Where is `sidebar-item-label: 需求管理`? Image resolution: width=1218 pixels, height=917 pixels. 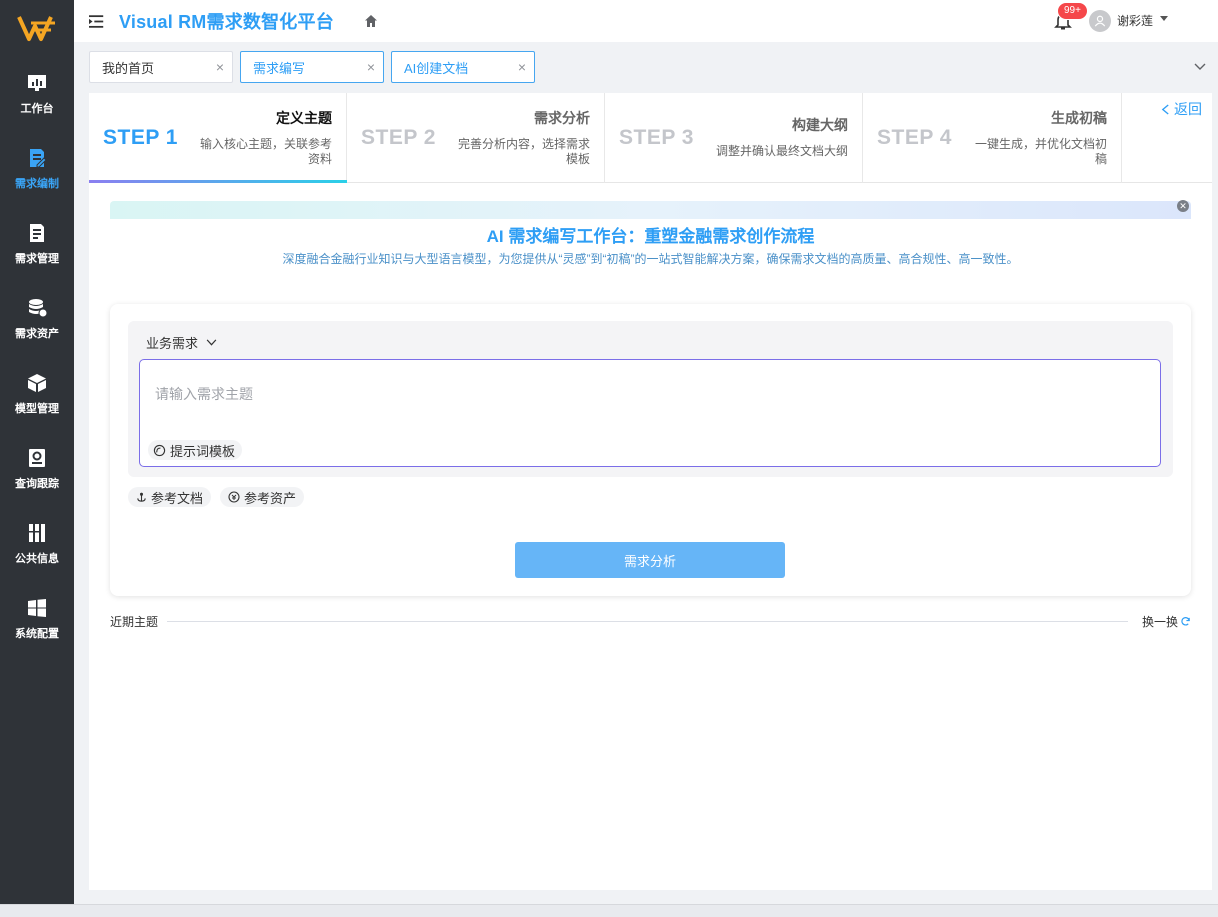 sidebar-item-label: 需求管理 is located at coordinates (37, 258).